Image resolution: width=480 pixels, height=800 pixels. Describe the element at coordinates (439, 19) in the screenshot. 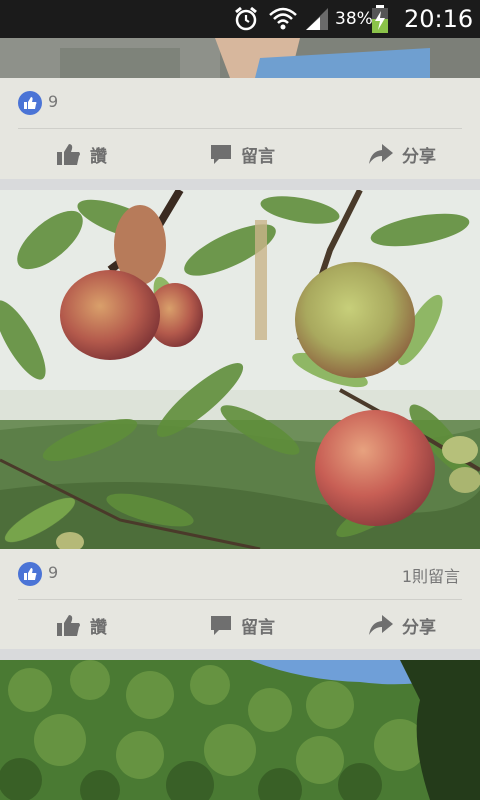

I see `clock: 20:16` at that location.